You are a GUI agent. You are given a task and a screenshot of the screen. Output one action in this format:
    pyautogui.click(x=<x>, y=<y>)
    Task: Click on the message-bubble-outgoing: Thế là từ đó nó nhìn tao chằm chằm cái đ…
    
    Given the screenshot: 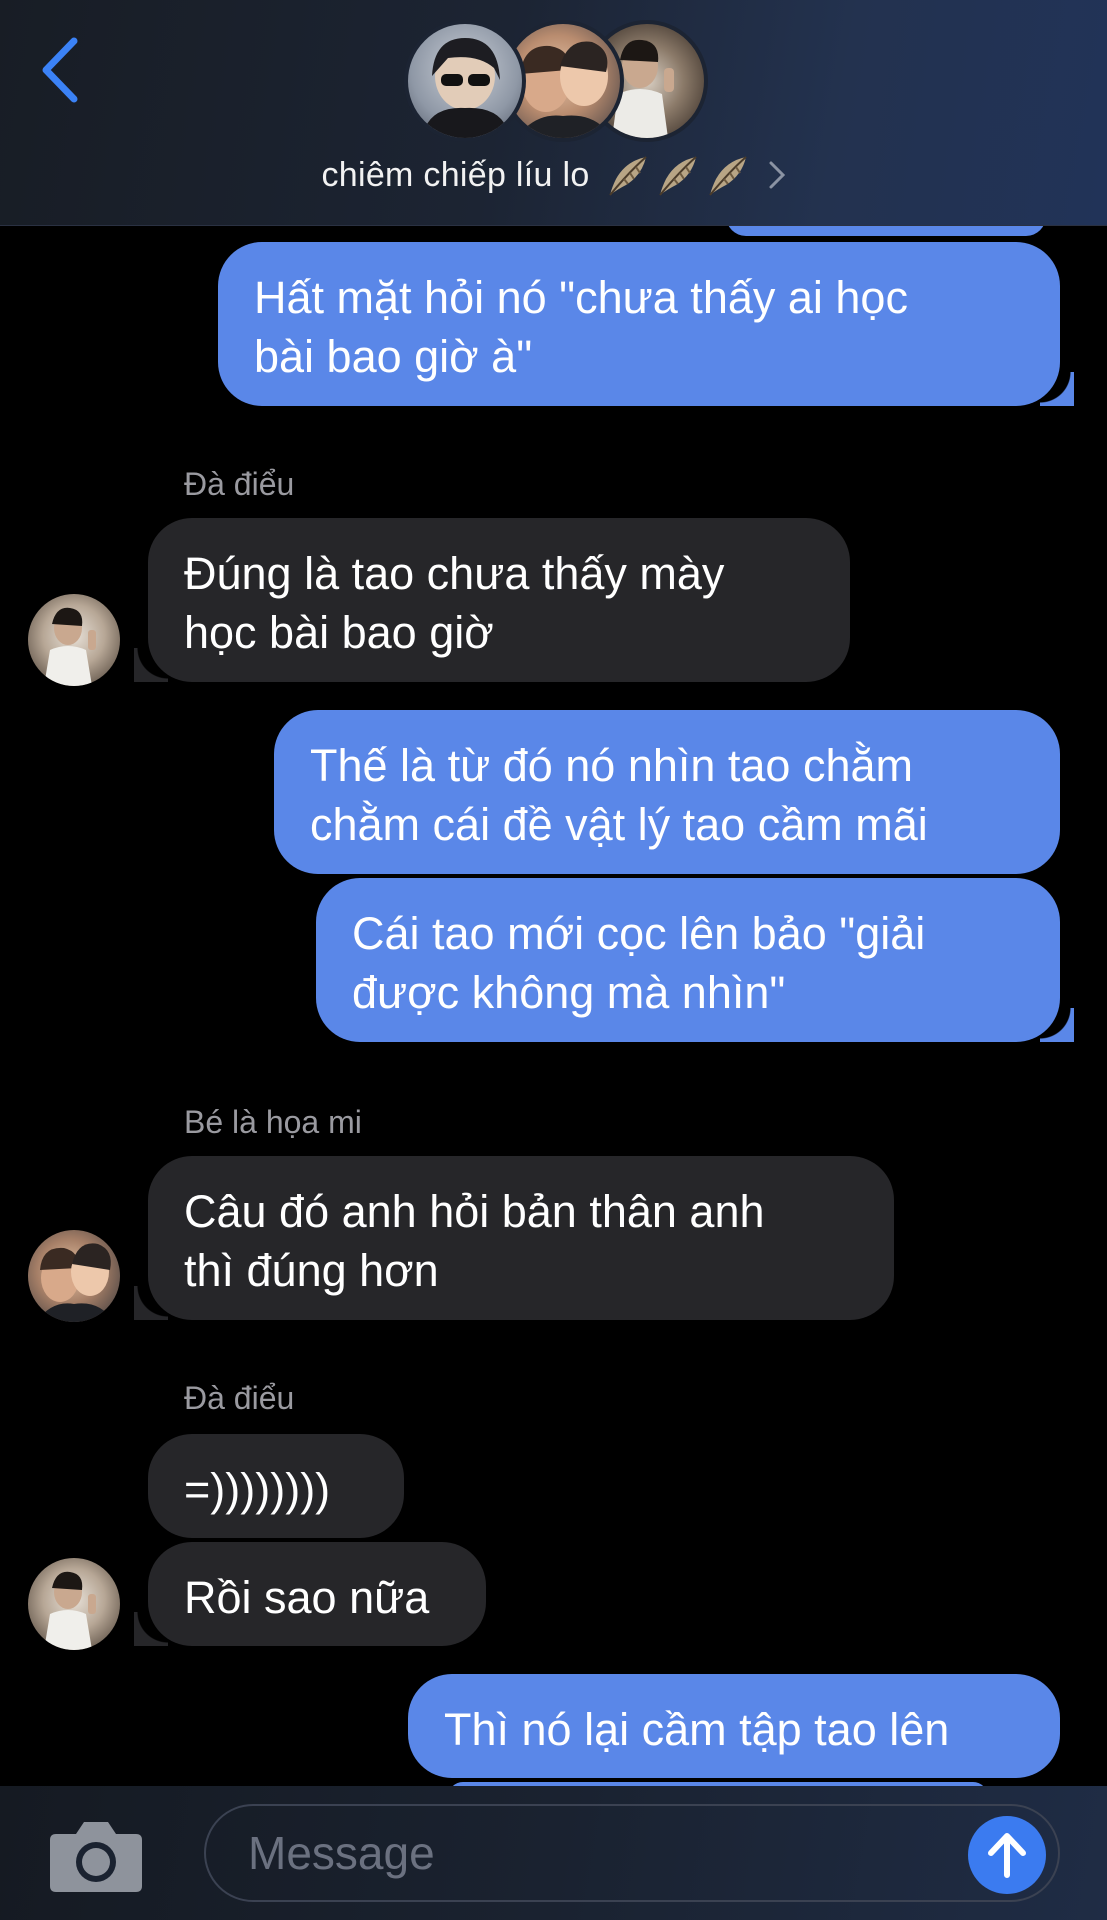 What is the action you would take?
    pyautogui.click(x=667, y=792)
    